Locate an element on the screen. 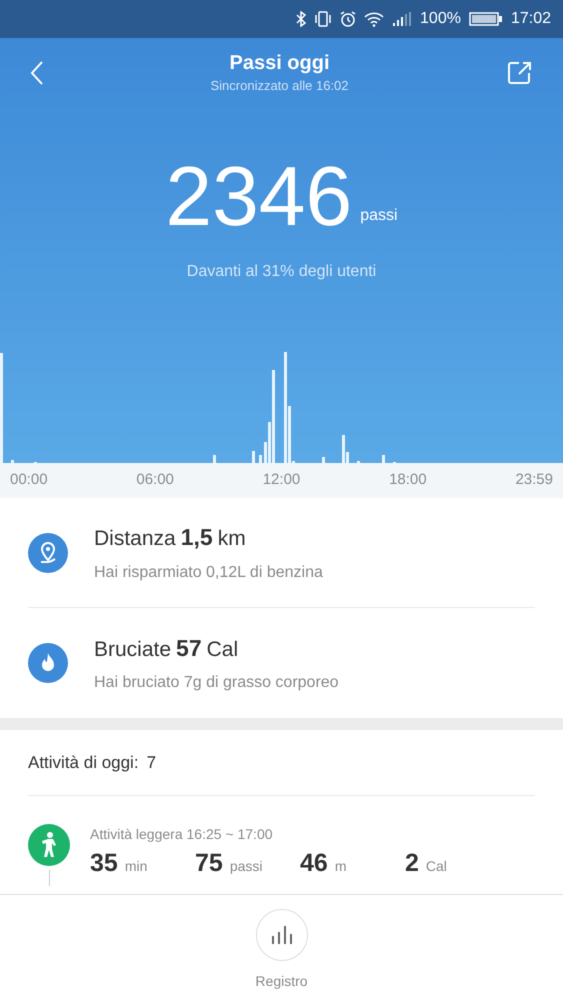 The width and height of the screenshot is (563, 1000). wifi-icon is located at coordinates (374, 19).